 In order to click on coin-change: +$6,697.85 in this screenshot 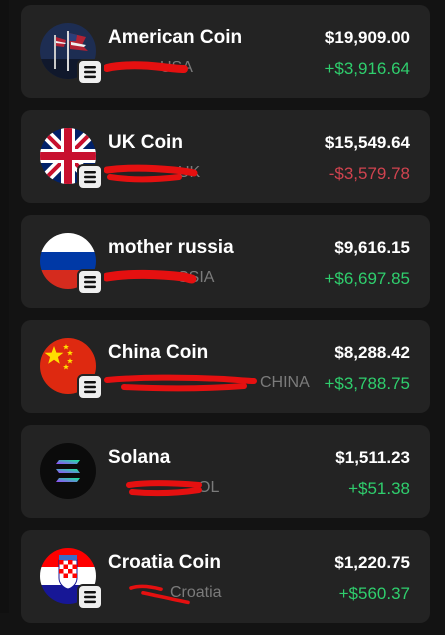, I will do `click(367, 278)`.